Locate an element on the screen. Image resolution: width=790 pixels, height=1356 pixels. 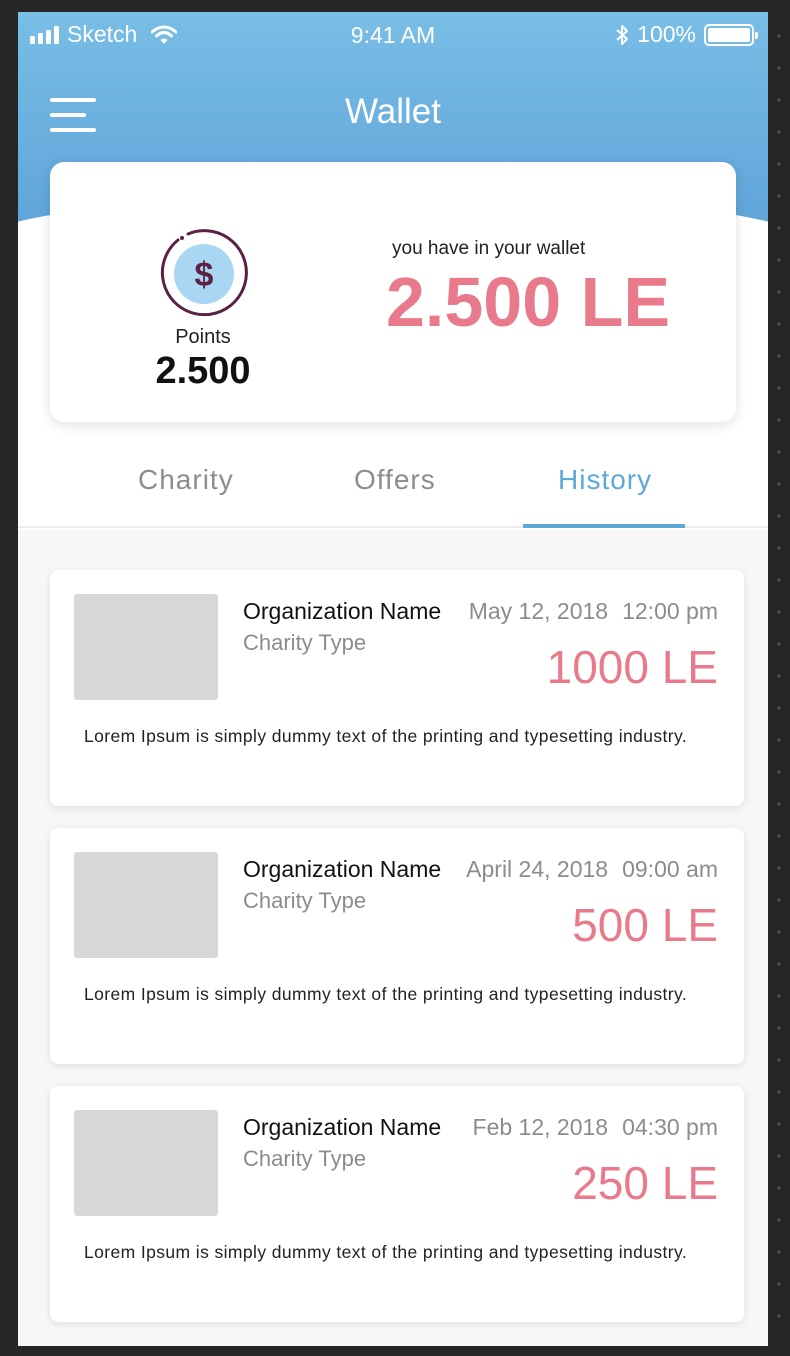
dollar-coin-icon: $ is located at coordinates (204, 274).